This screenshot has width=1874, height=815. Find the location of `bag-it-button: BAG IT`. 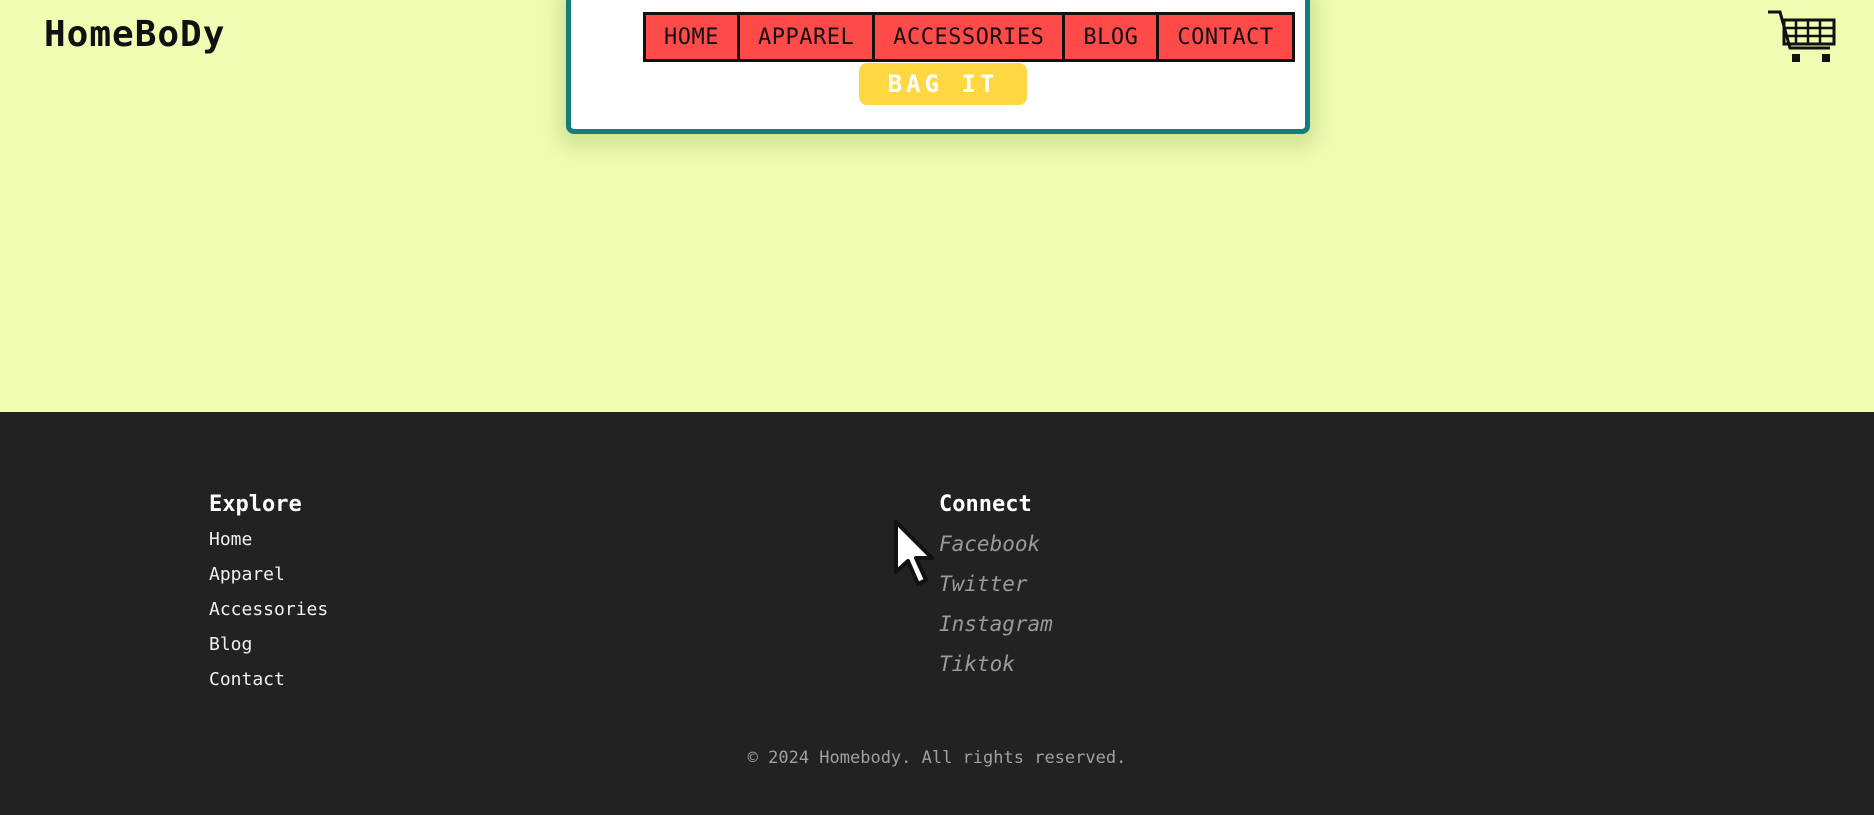

bag-it-button: BAG IT is located at coordinates (943, 84).